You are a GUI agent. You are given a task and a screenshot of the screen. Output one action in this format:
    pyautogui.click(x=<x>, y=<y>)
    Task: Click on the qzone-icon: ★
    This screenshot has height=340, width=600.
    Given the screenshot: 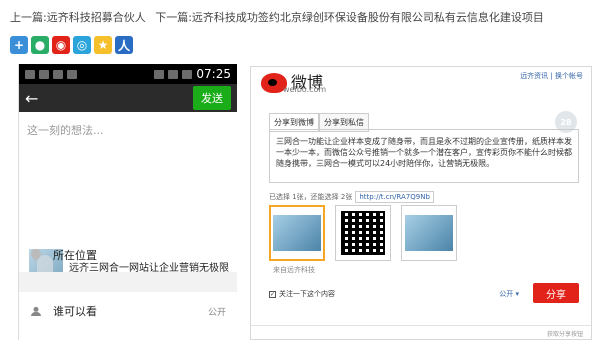 What is the action you would take?
    pyautogui.click(x=103, y=45)
    